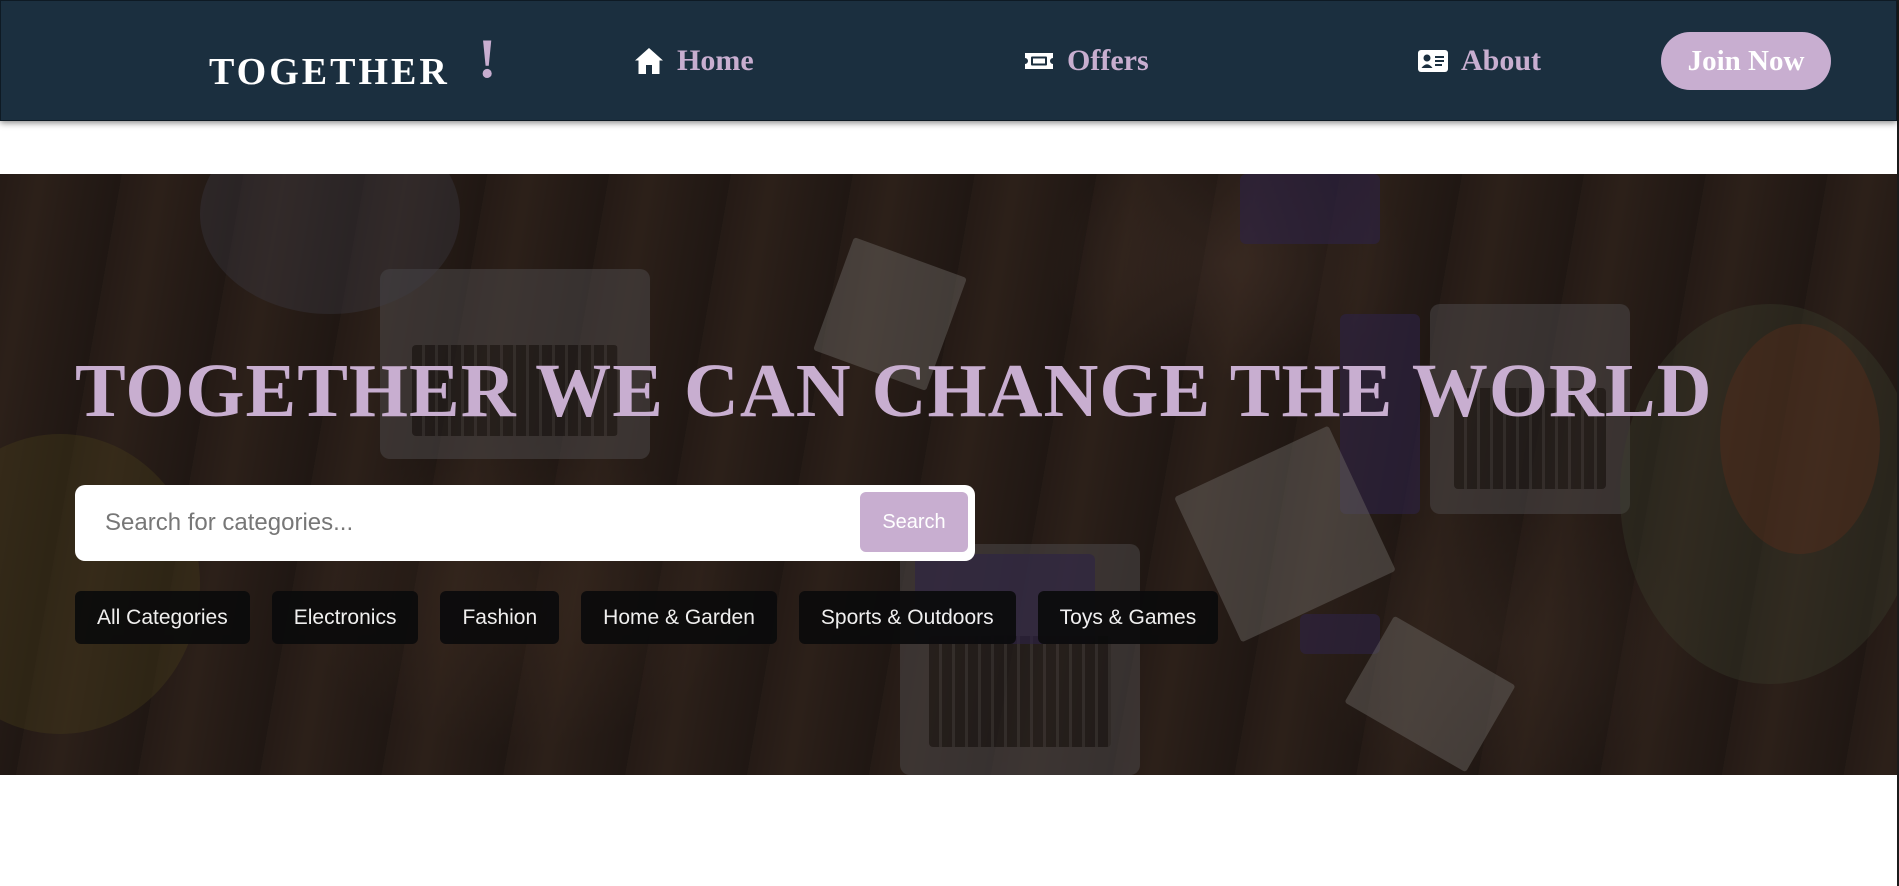 The width and height of the screenshot is (1899, 886). What do you see at coordinates (914, 522) in the screenshot?
I see `search-button: Search` at bounding box center [914, 522].